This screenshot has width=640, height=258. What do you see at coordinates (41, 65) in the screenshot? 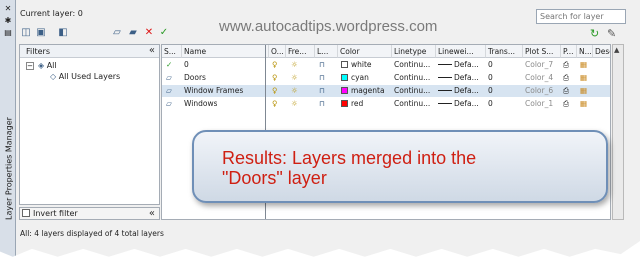
I see `filter-folder-icon: ◈` at bounding box center [41, 65].